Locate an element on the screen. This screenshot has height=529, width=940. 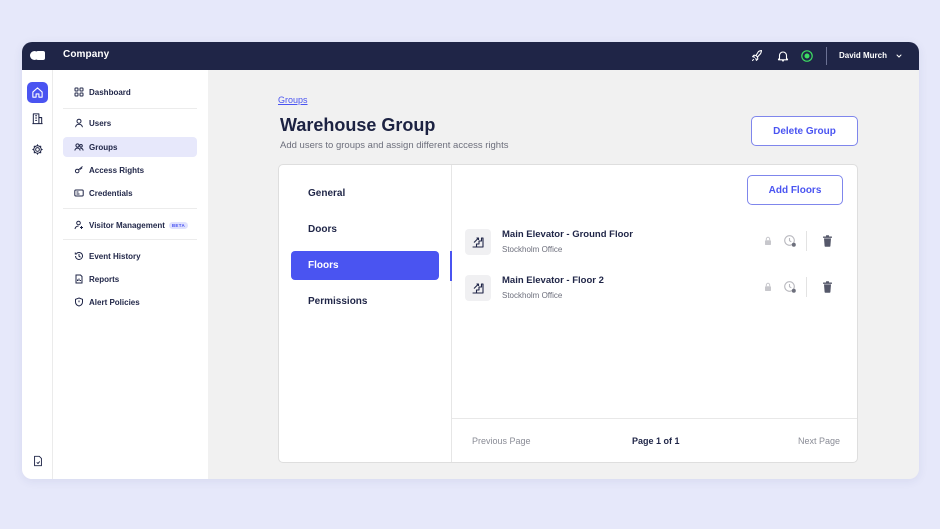
sidebar-item-reports: Reports is located at coordinates (130, 279).